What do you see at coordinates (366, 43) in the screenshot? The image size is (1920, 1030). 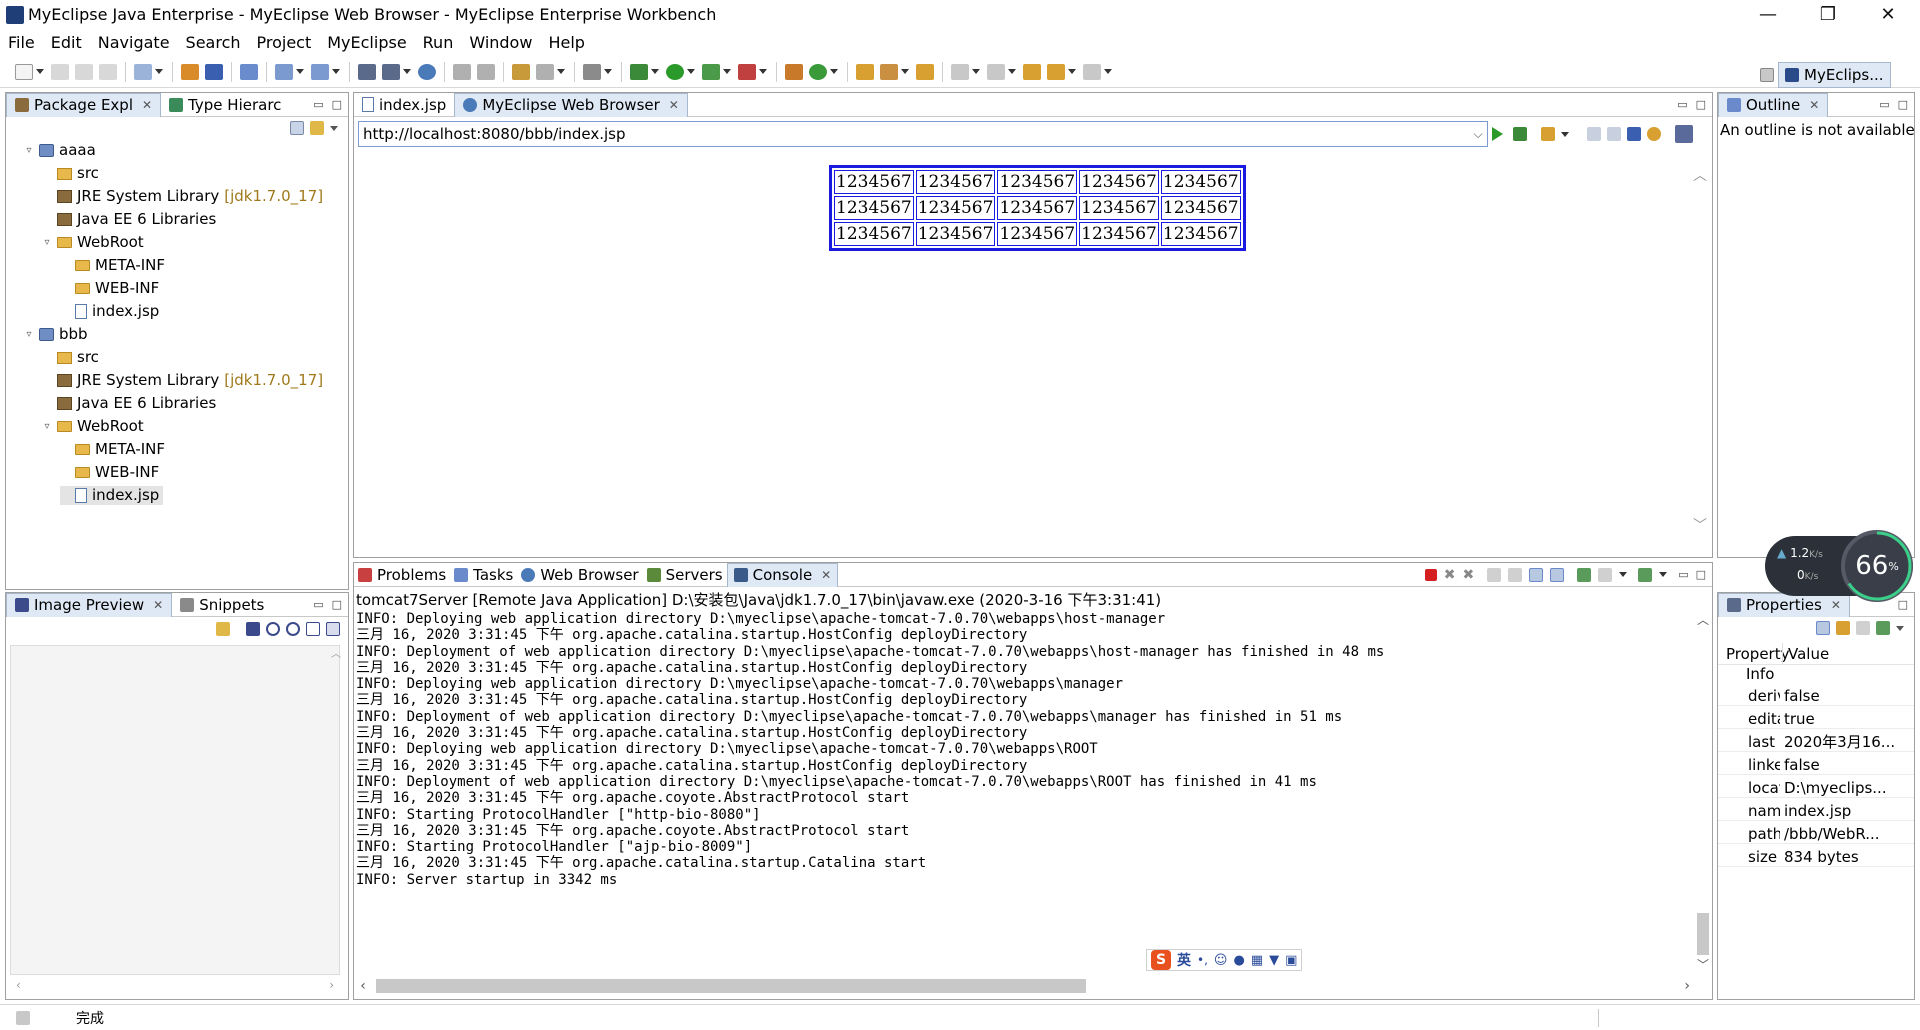 I see `menu-myeclipse: MyEclipse` at bounding box center [366, 43].